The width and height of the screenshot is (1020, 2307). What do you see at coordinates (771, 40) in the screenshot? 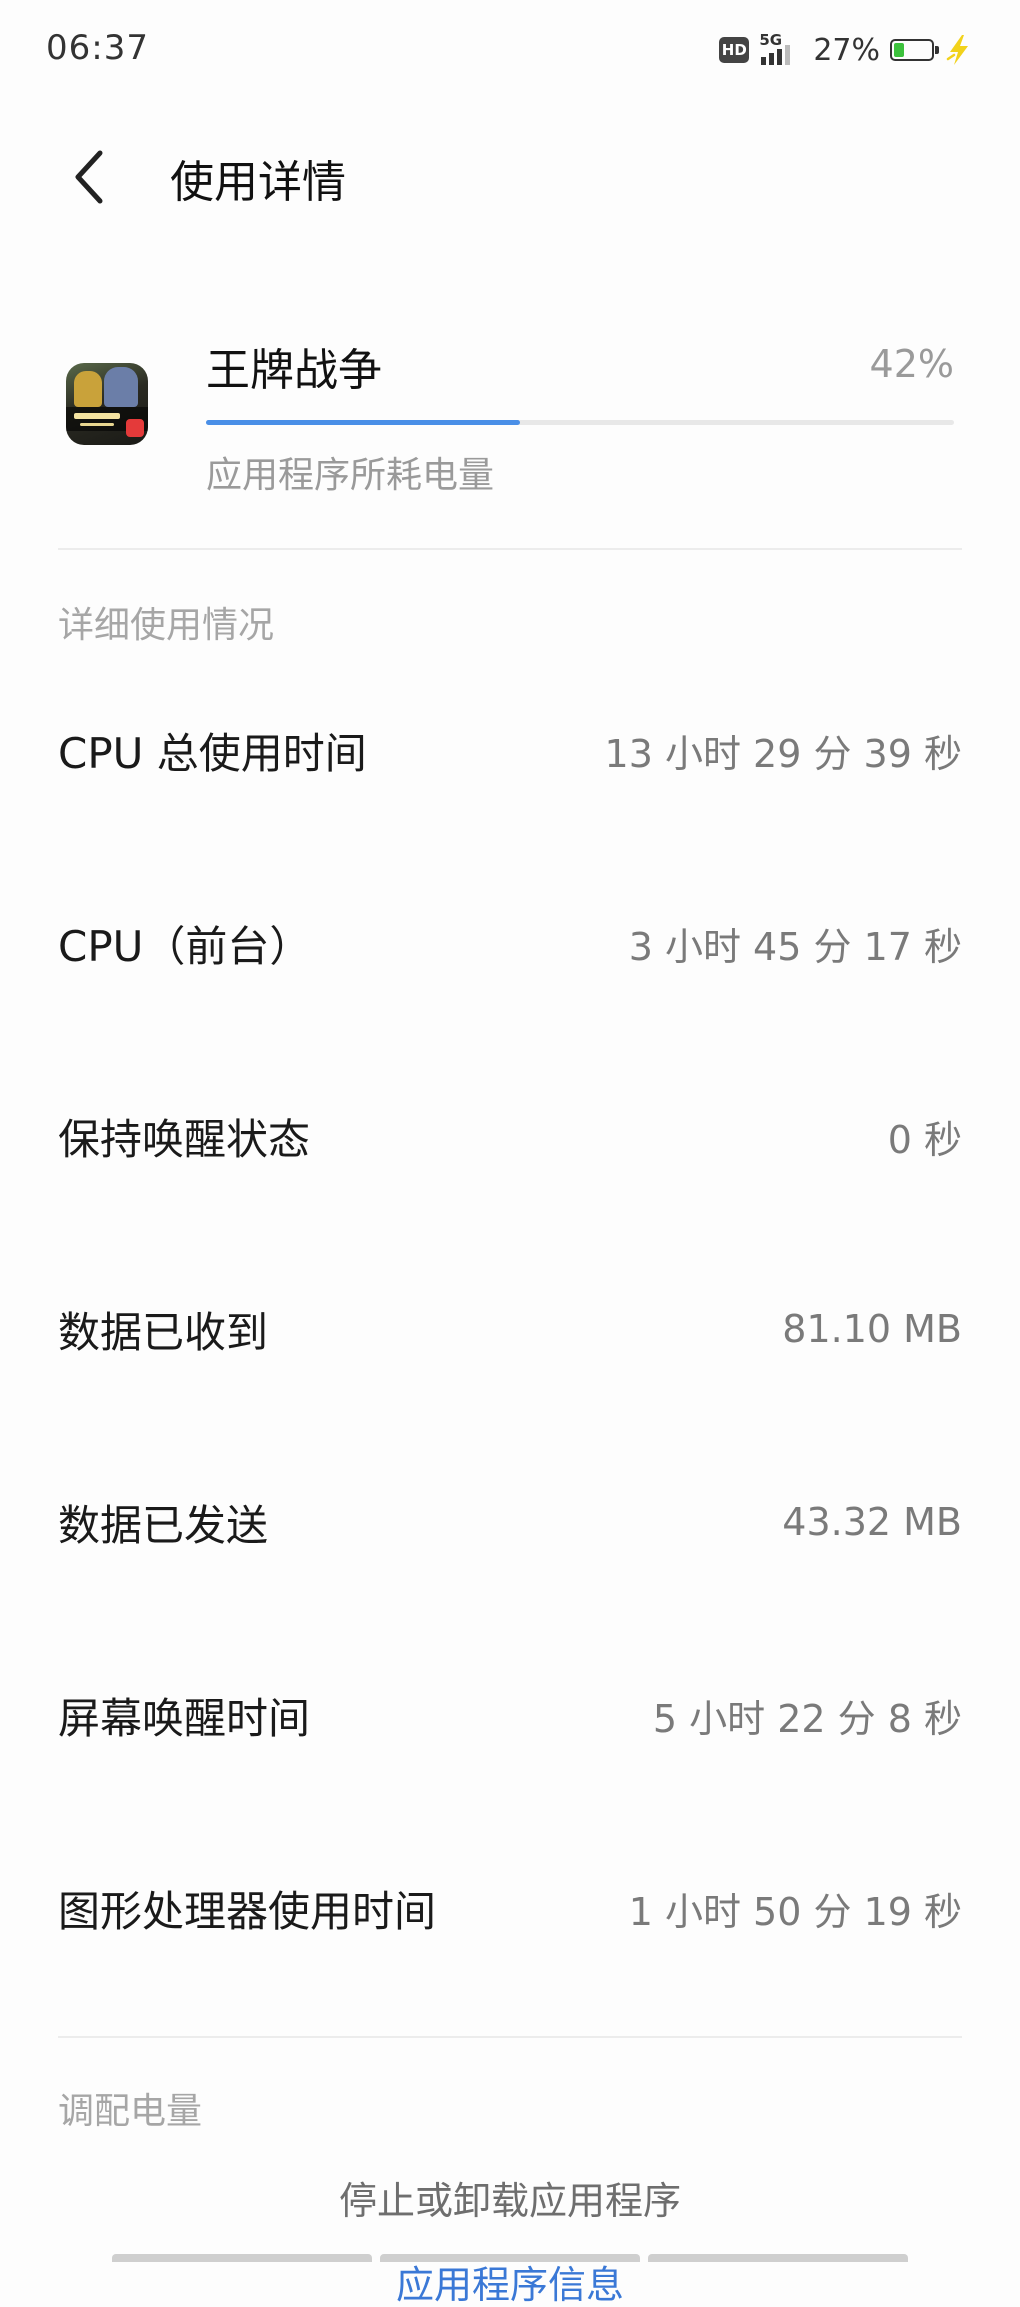
I see `network-type: 5G` at bounding box center [771, 40].